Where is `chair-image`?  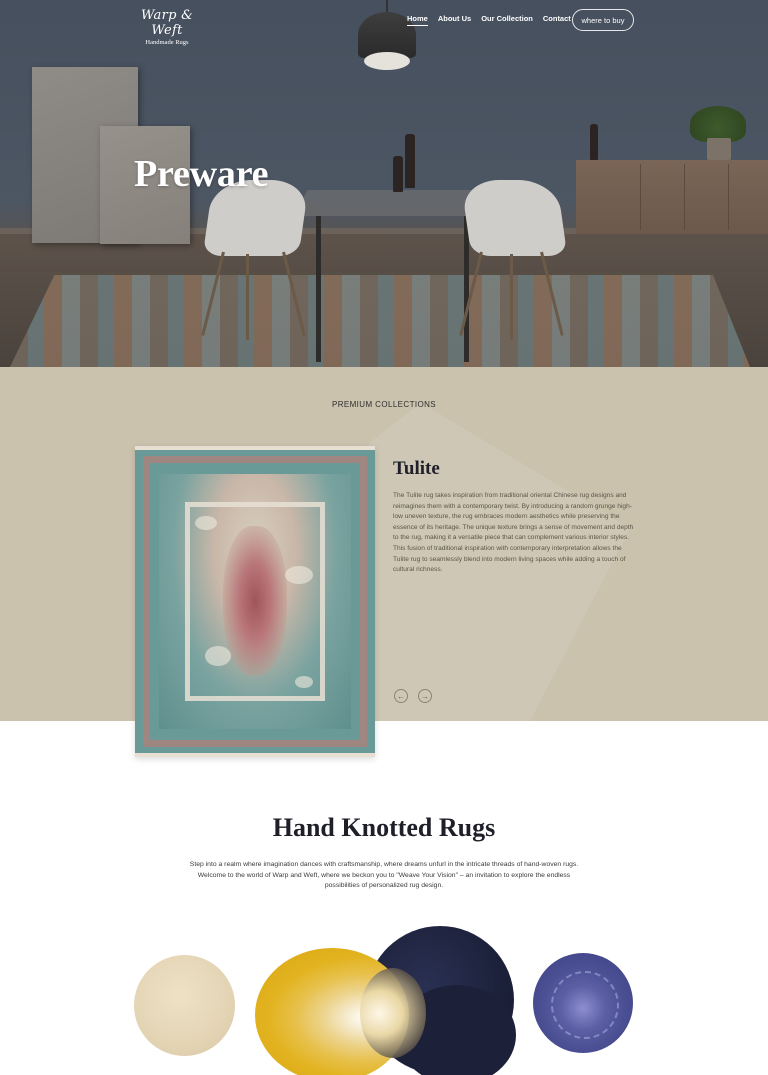 chair-image is located at coordinates (514, 218).